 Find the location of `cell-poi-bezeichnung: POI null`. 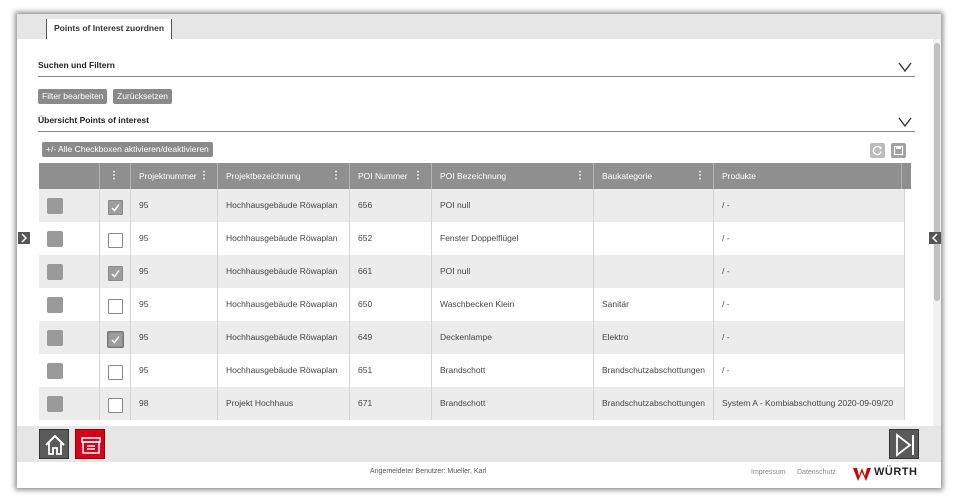

cell-poi-bezeichnung: POI null is located at coordinates (513, 205).